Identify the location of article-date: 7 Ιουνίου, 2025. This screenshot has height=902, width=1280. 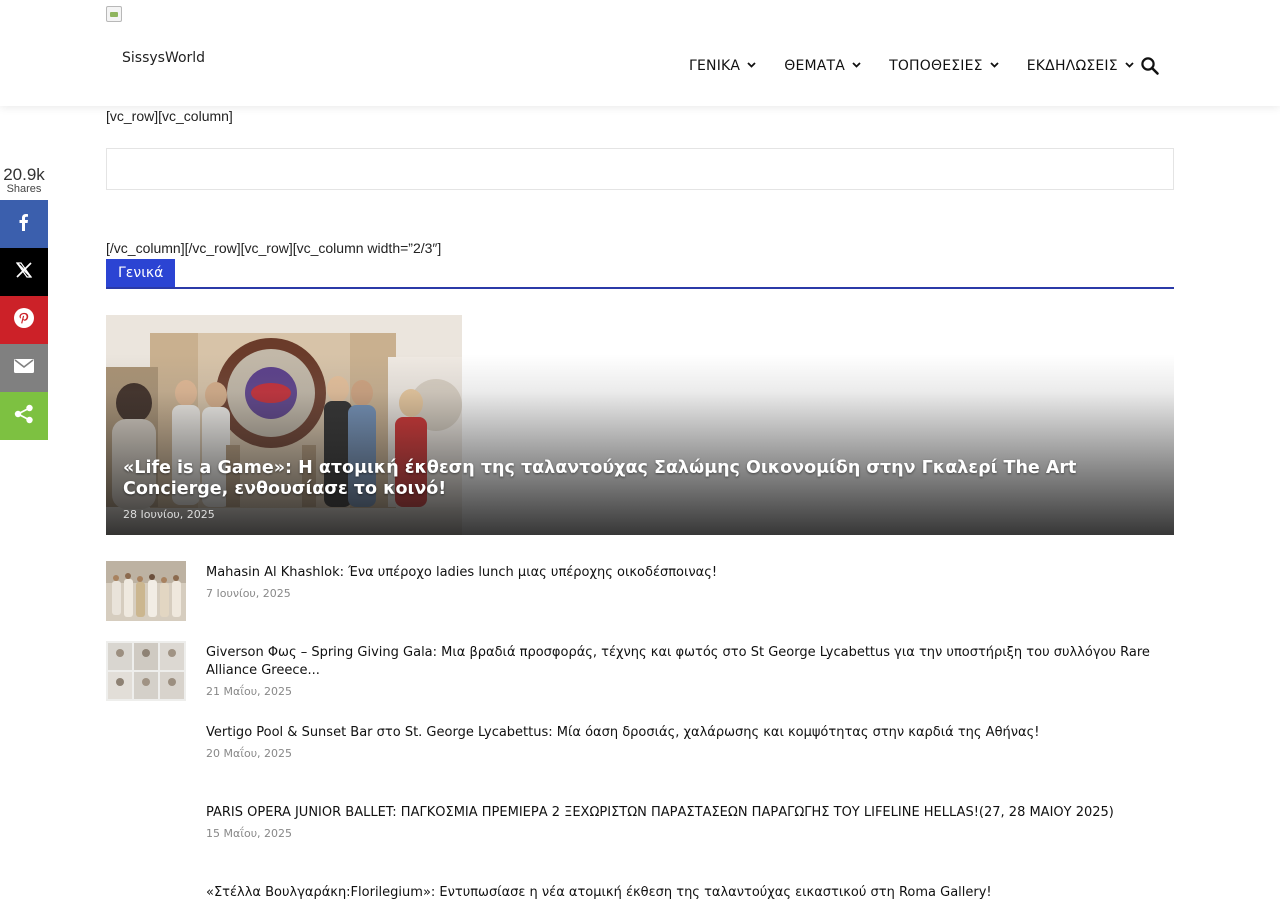
(248, 593).